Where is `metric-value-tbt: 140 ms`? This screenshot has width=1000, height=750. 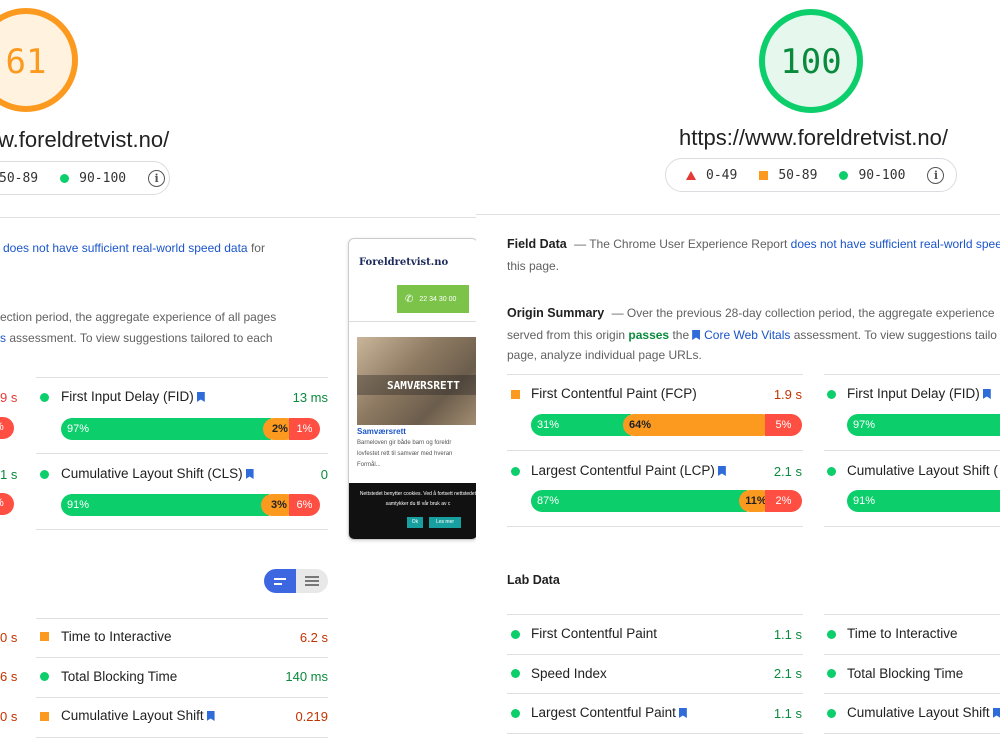 metric-value-tbt: 140 ms is located at coordinates (306, 676).